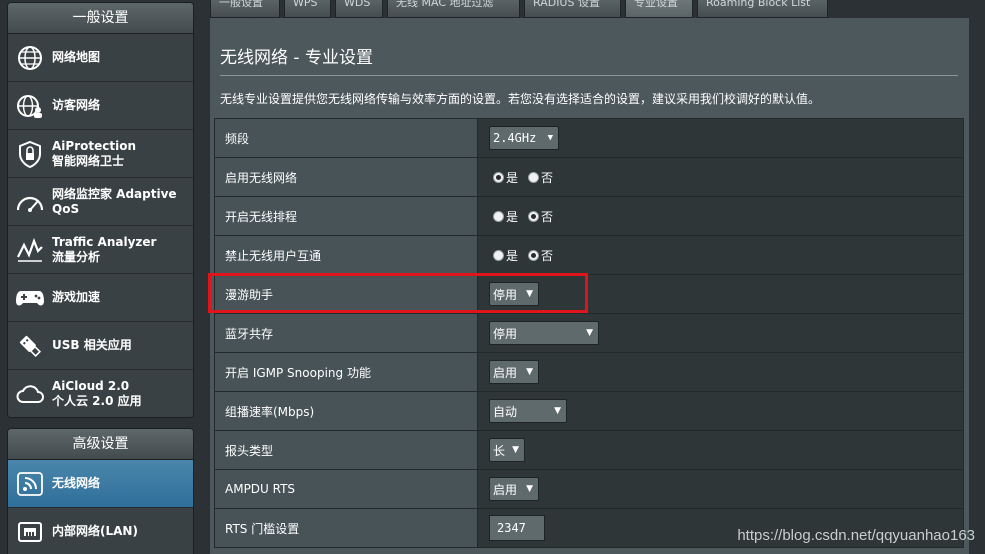 This screenshot has height=554, width=985. I want to click on enable-wireless-yes-radio, so click(498, 177).